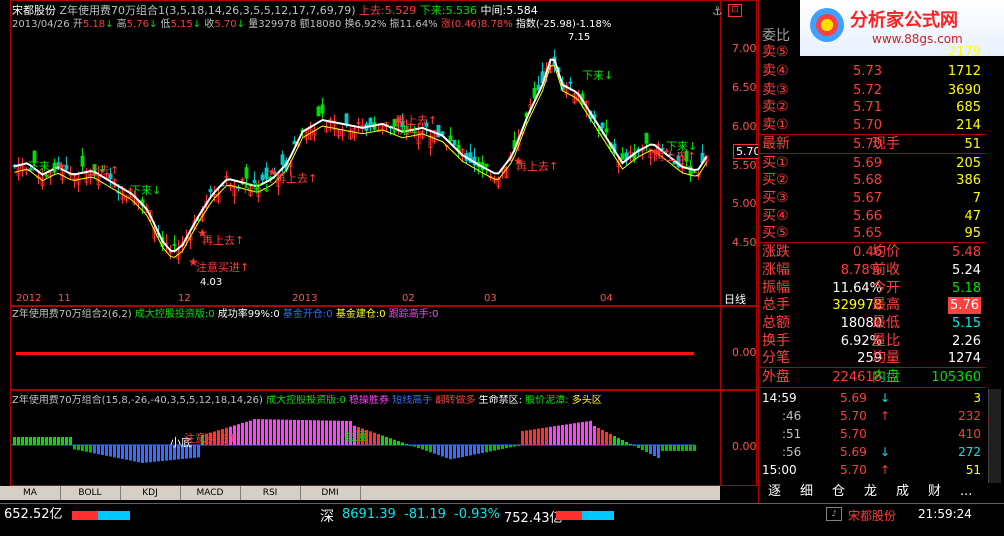 The image size is (1004, 536). Describe the element at coordinates (776, 36) in the screenshot. I see `weibi-label: 委比` at that location.